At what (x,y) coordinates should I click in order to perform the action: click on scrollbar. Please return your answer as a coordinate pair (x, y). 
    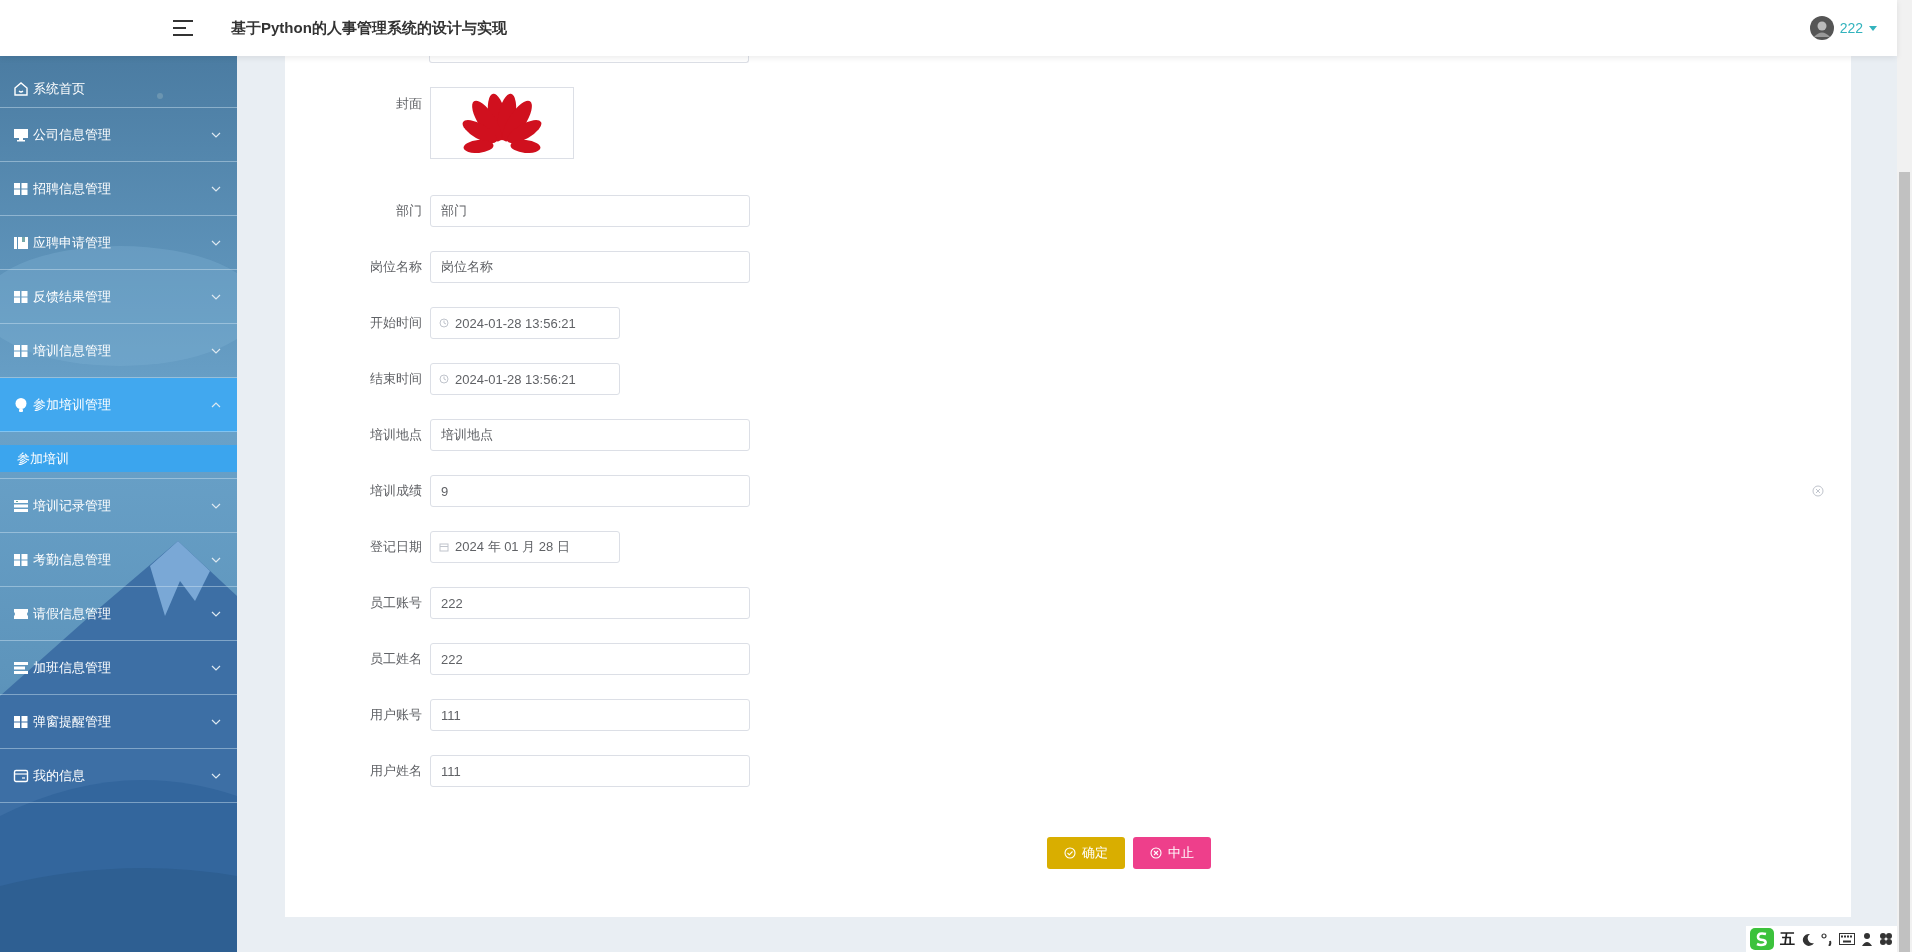
    Looking at the image, I should click on (1904, 476).